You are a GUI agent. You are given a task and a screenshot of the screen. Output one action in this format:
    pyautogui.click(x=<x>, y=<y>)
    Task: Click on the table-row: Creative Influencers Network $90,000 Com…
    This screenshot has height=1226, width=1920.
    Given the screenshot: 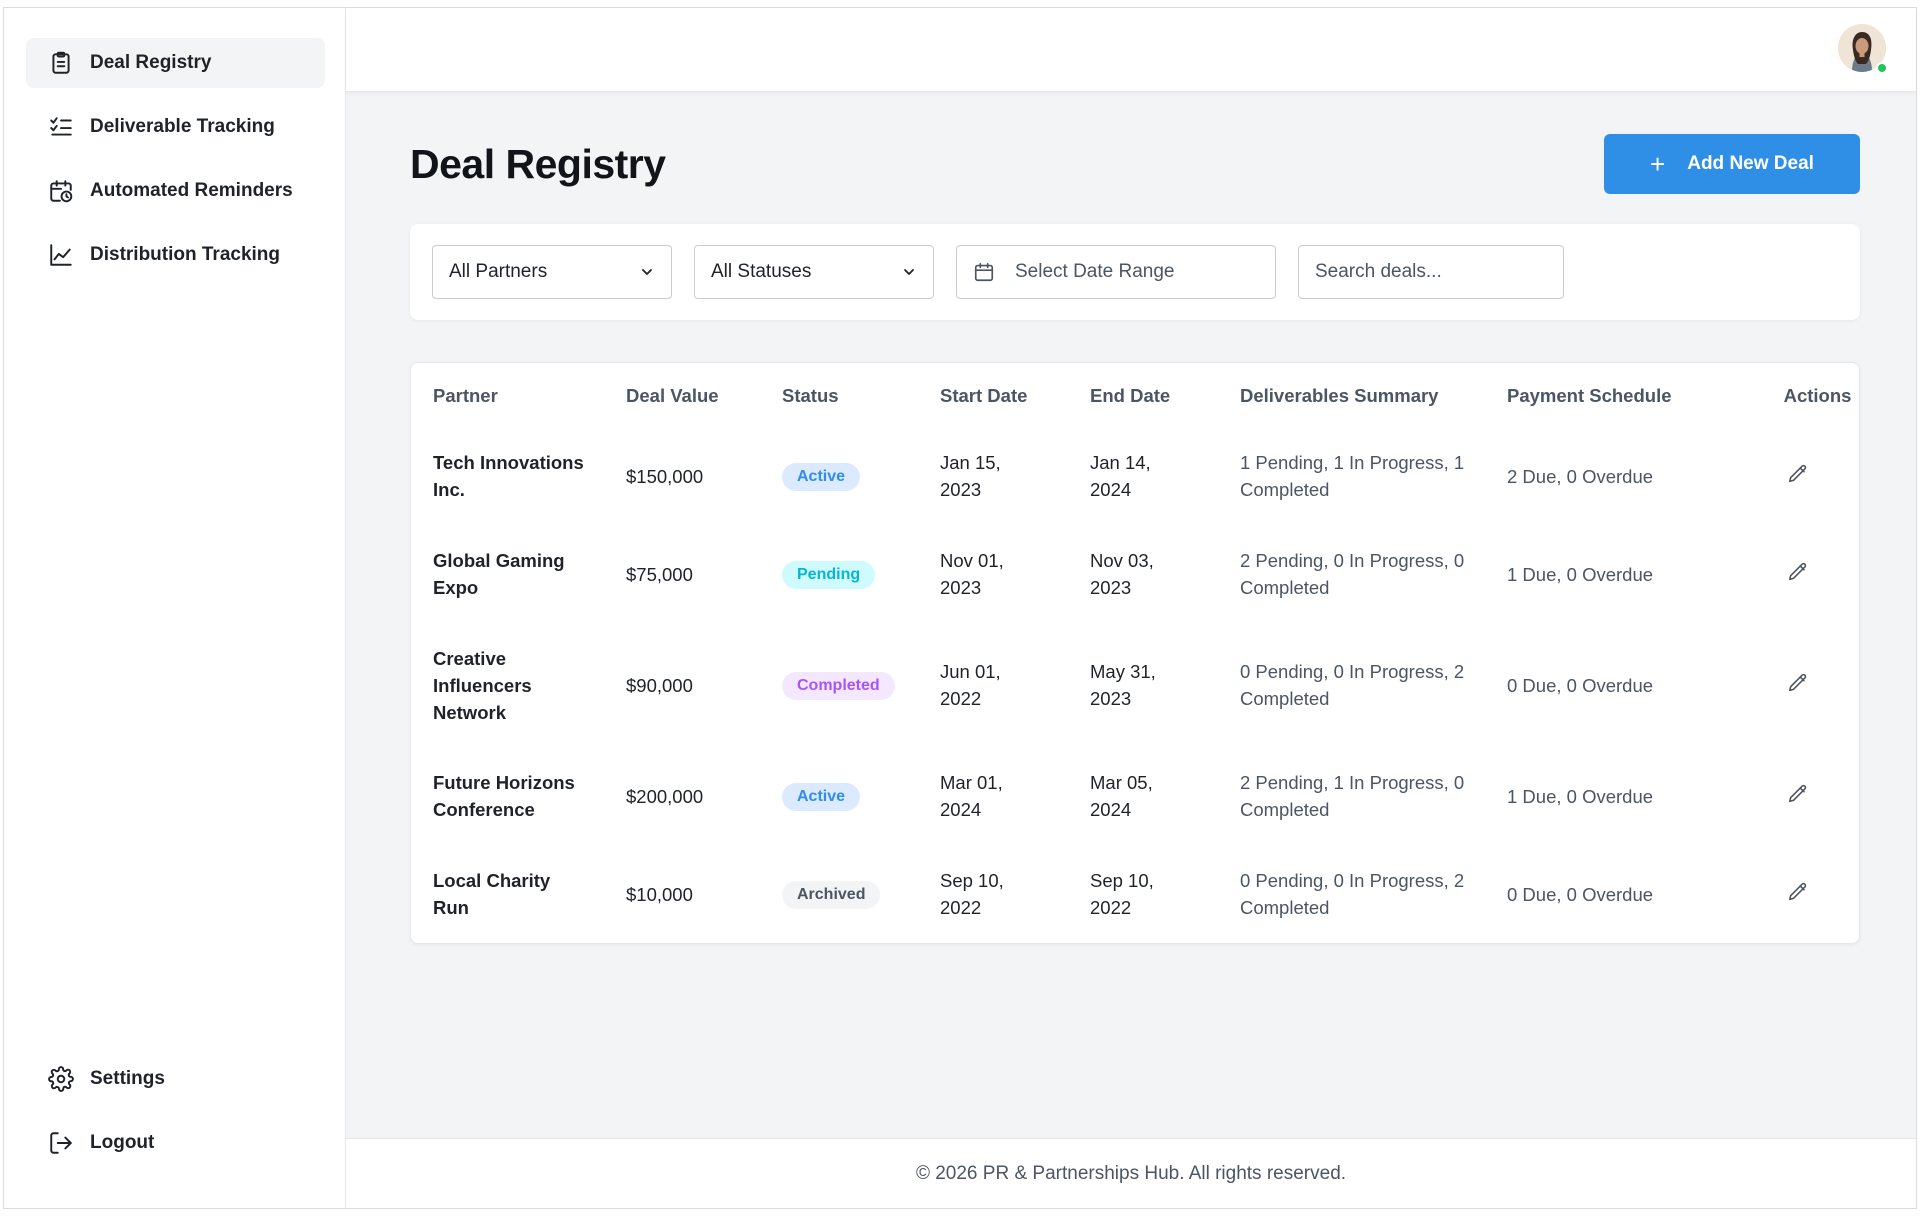 What is the action you would take?
    pyautogui.click(x=1153, y=685)
    